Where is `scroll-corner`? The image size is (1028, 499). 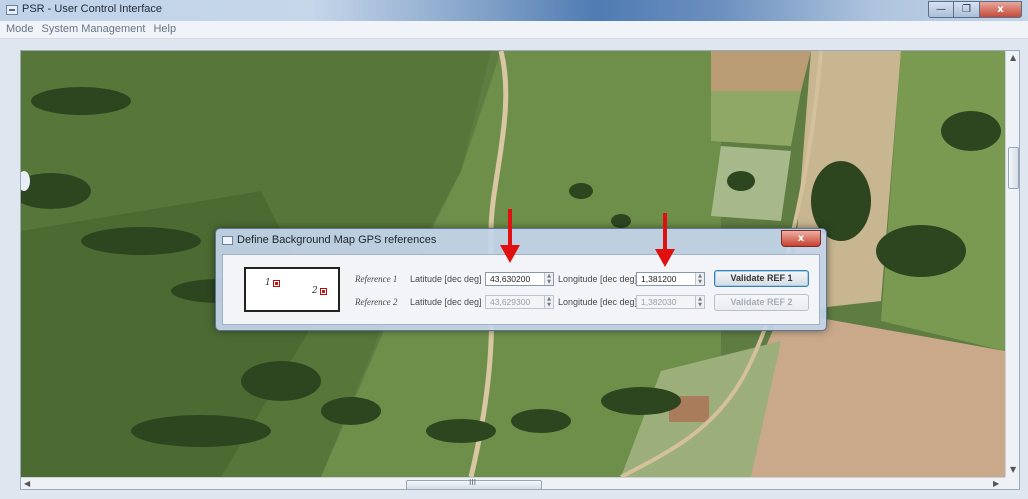
scroll-corner is located at coordinates (1012, 483).